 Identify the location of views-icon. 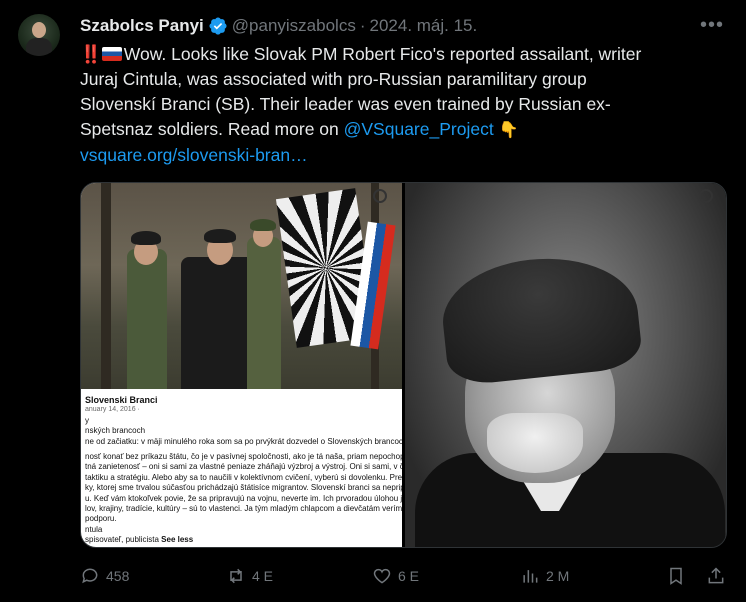
(530, 576).